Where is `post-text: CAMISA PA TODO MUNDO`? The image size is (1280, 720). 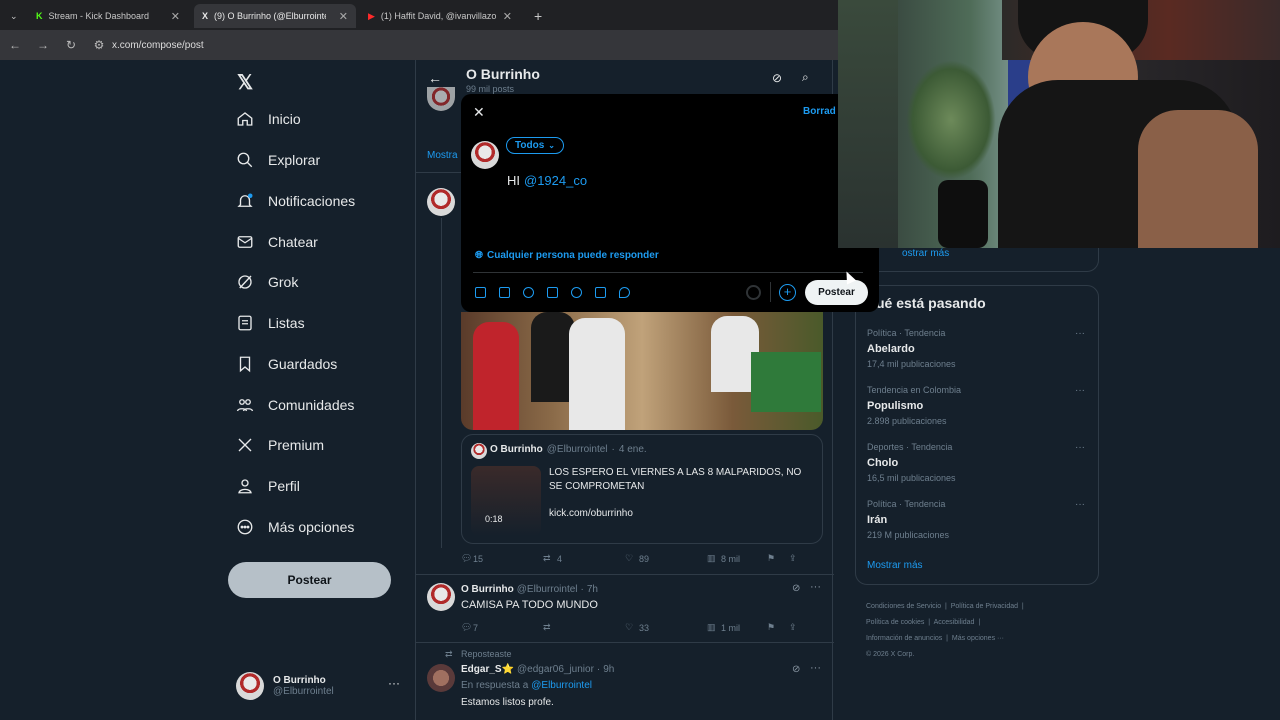
post-text: CAMISA PA TODO MUNDO is located at coordinates (529, 605).